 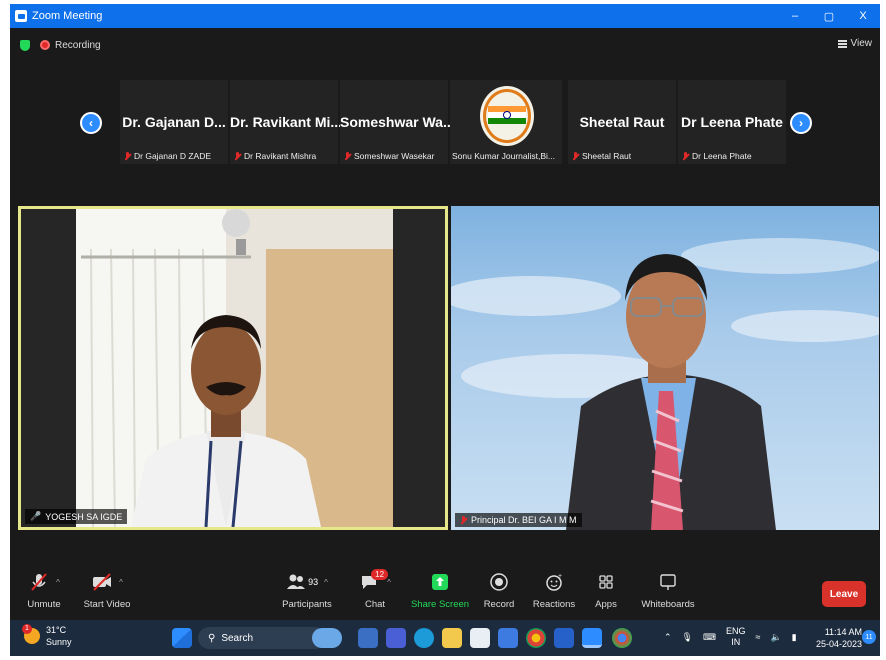 I want to click on chrome-browser-icon, so click(x=536, y=638).